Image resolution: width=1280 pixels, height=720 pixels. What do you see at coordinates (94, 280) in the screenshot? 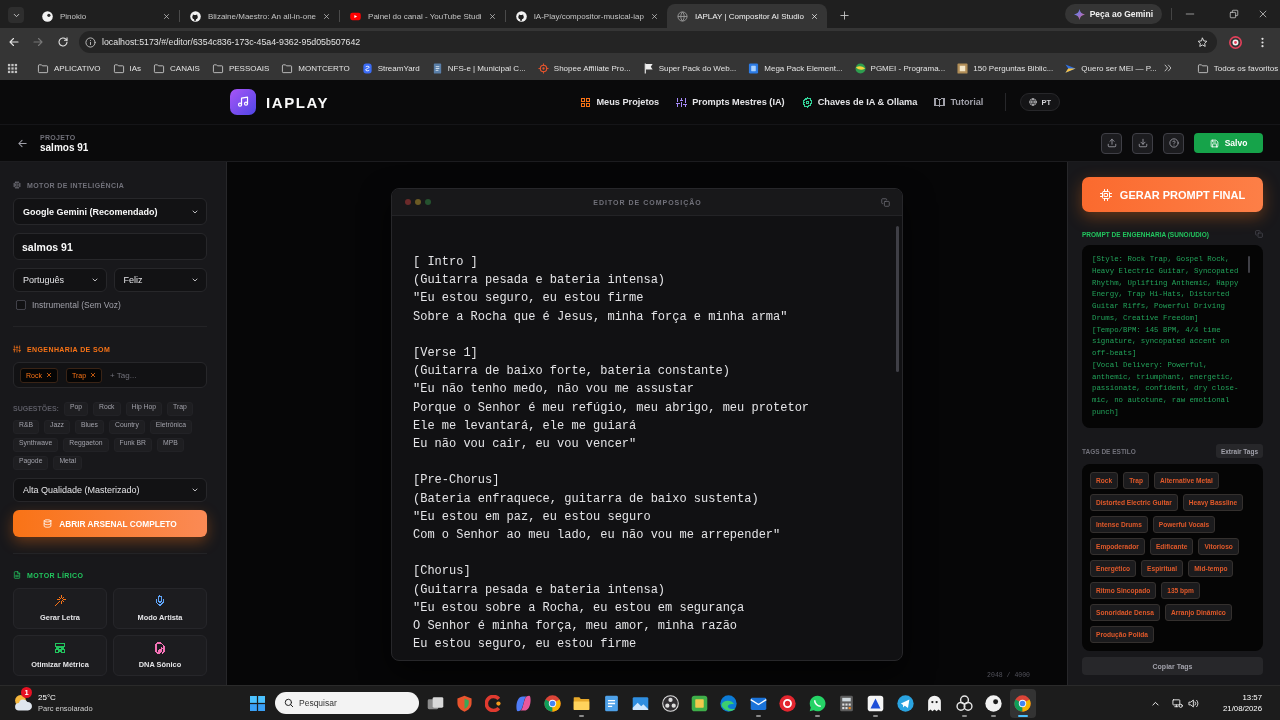
I see `chevron-down-icon` at bounding box center [94, 280].